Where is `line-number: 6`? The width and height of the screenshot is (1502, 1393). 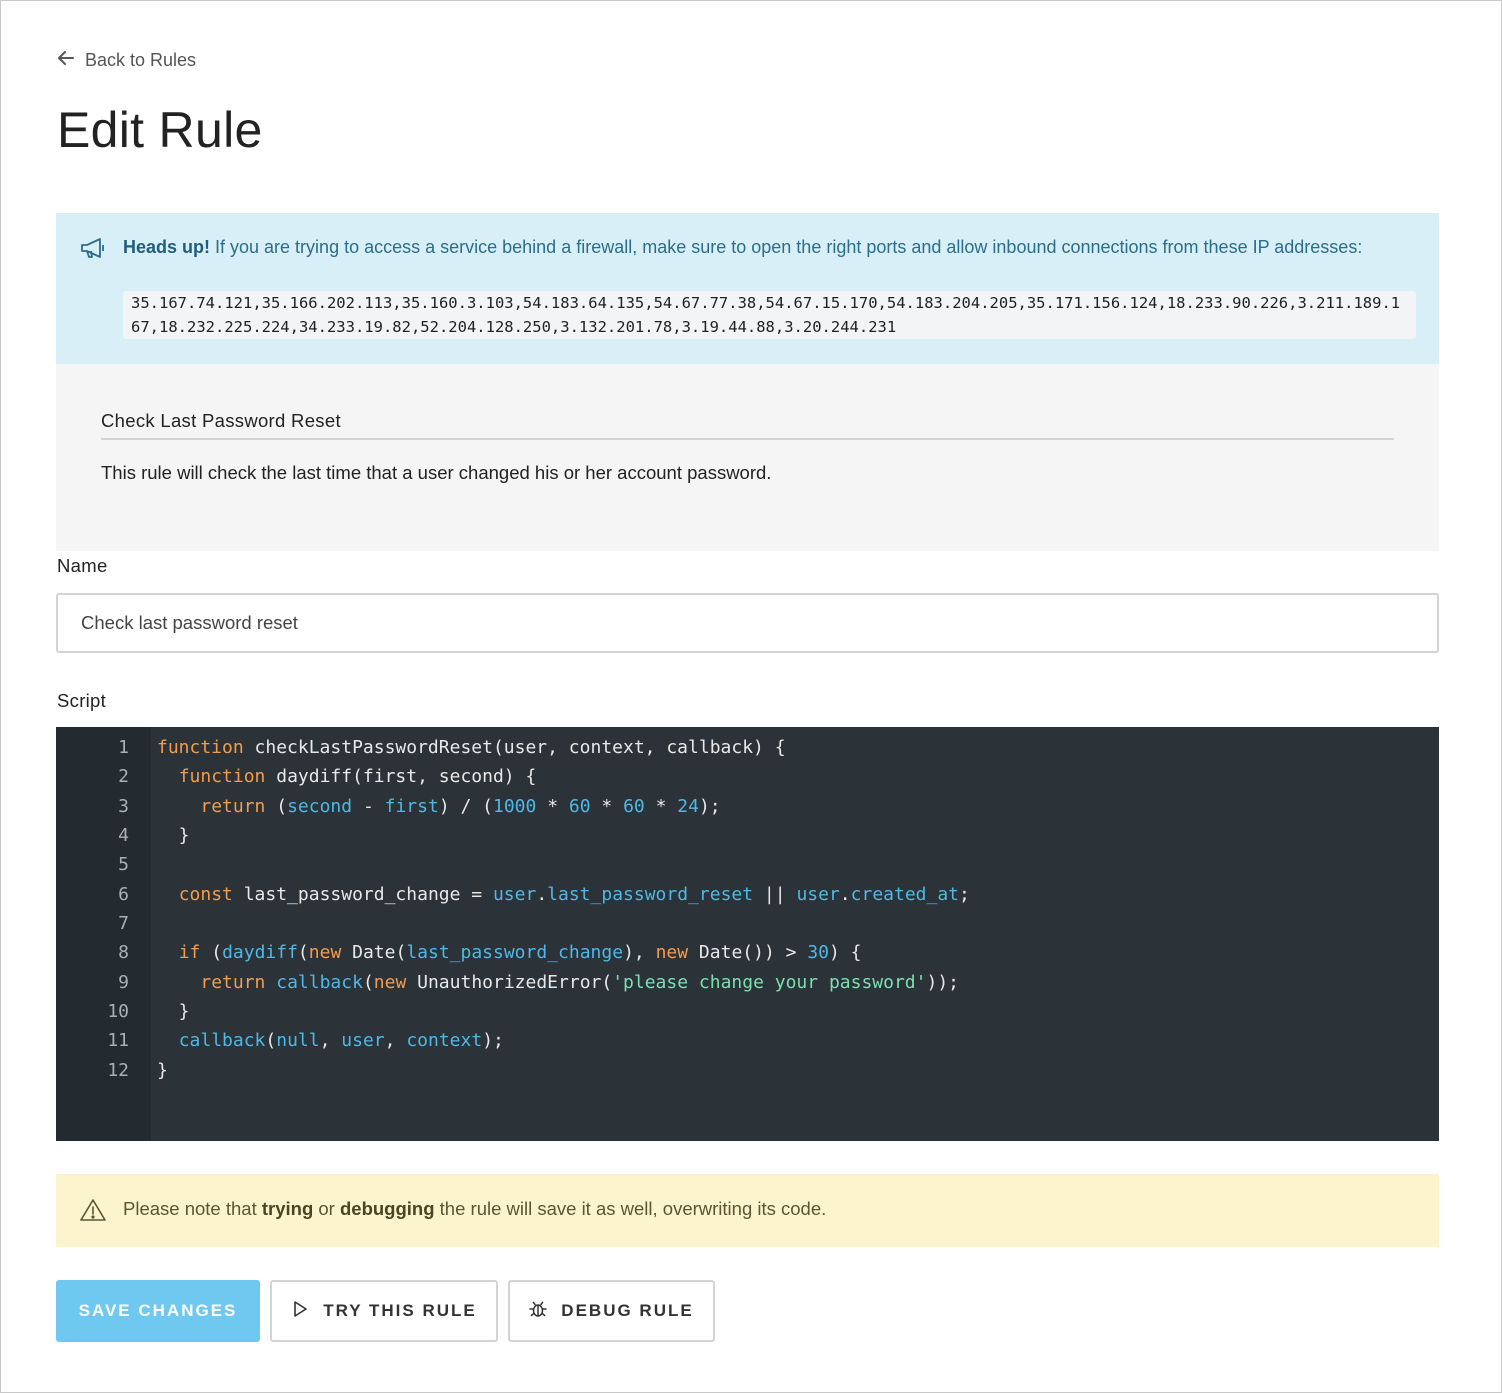 line-number: 6 is located at coordinates (123, 894).